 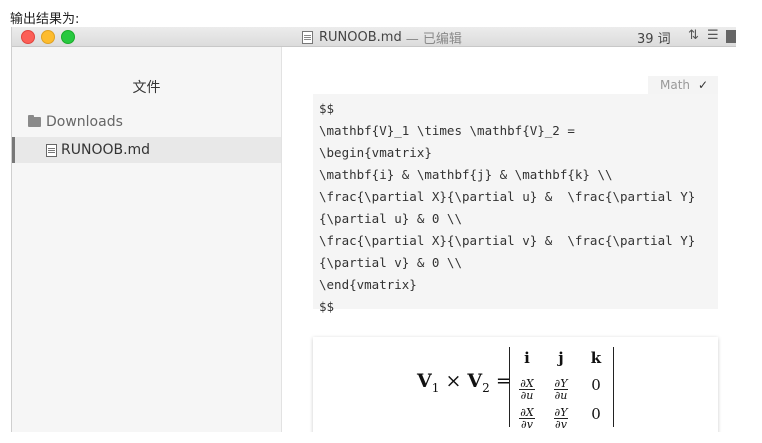 I want to click on code-line: {\partial v} & 0 \\, so click(x=390, y=262).